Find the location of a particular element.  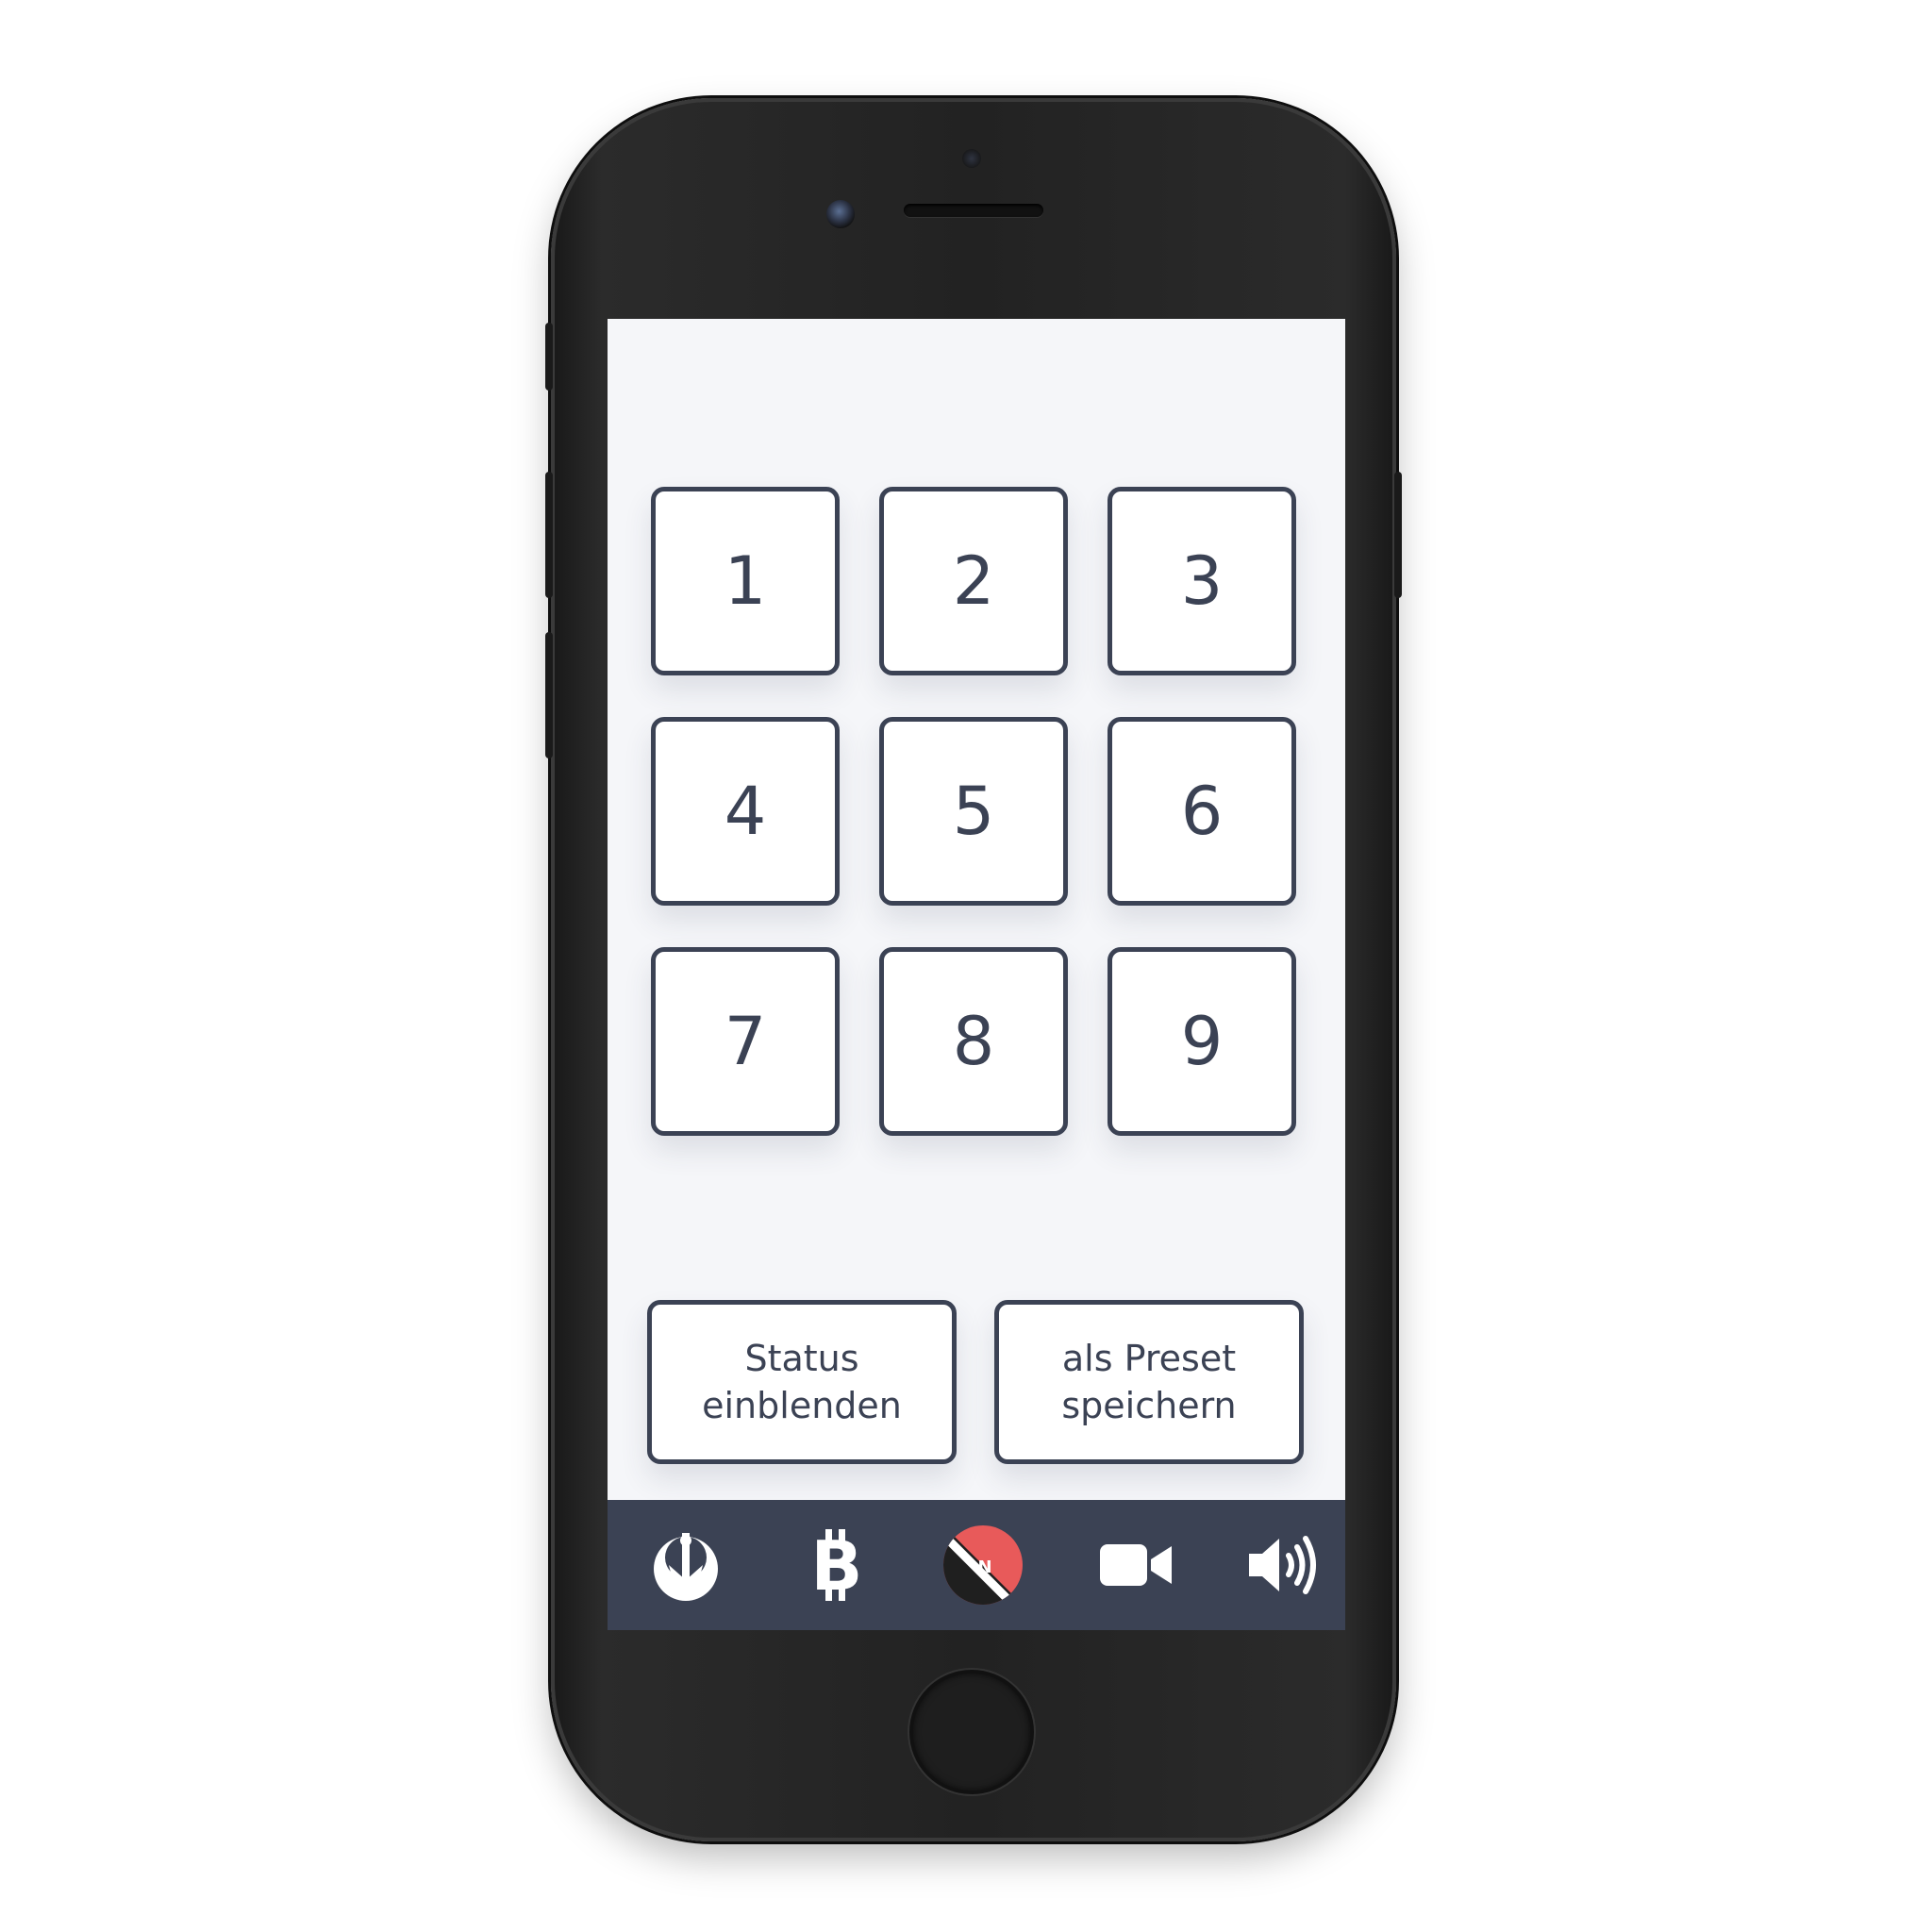

volume-down-button is located at coordinates (549, 695).